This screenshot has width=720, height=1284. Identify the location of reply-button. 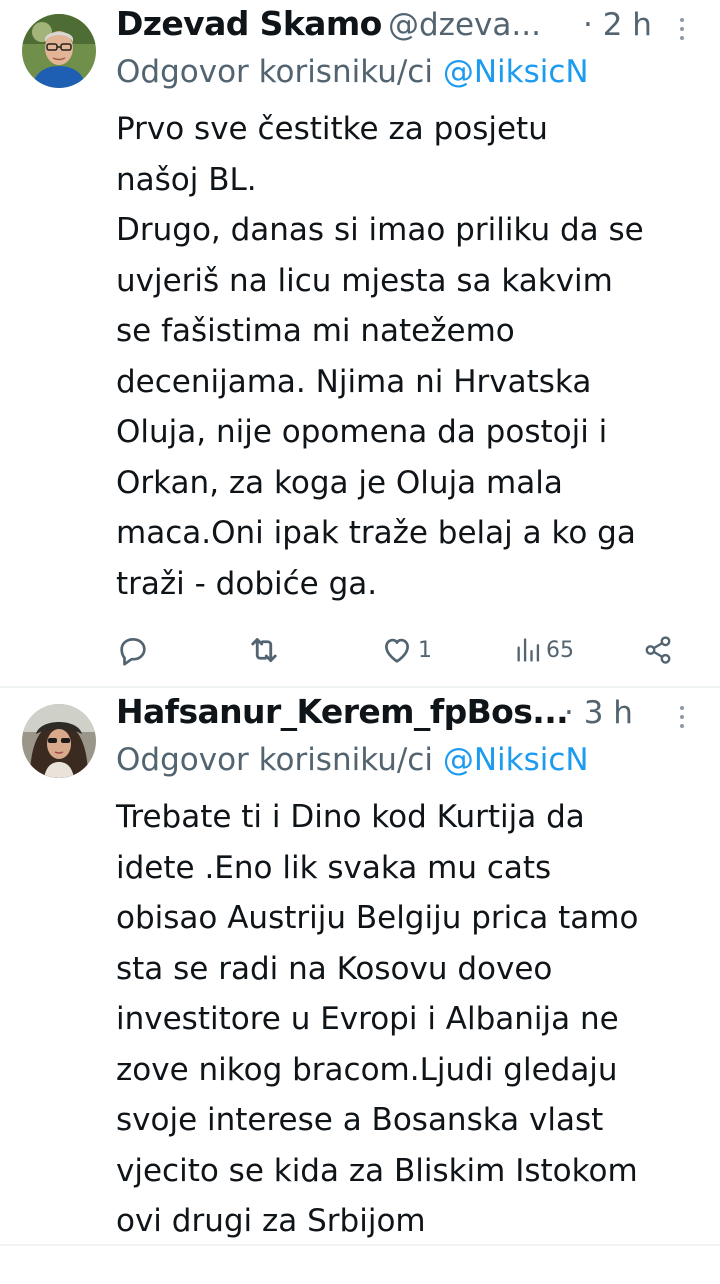
(133, 650).